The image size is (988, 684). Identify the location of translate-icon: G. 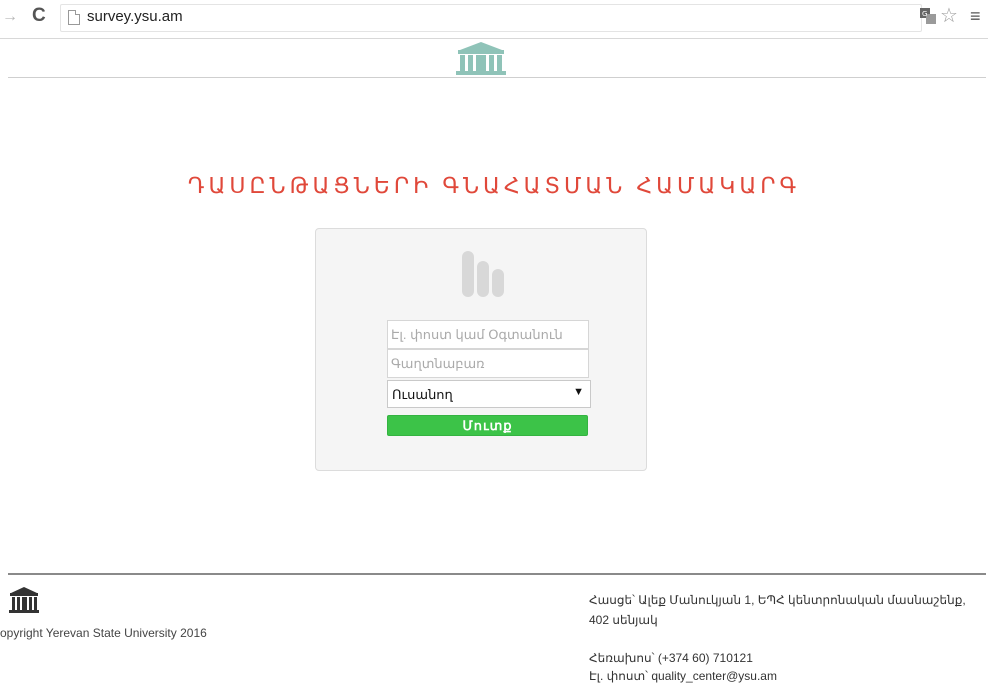
(928, 16).